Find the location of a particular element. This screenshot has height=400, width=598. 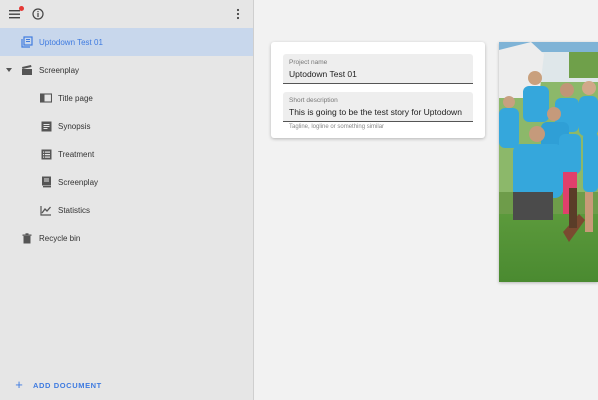

more-options-button is located at coordinates (238, 14).